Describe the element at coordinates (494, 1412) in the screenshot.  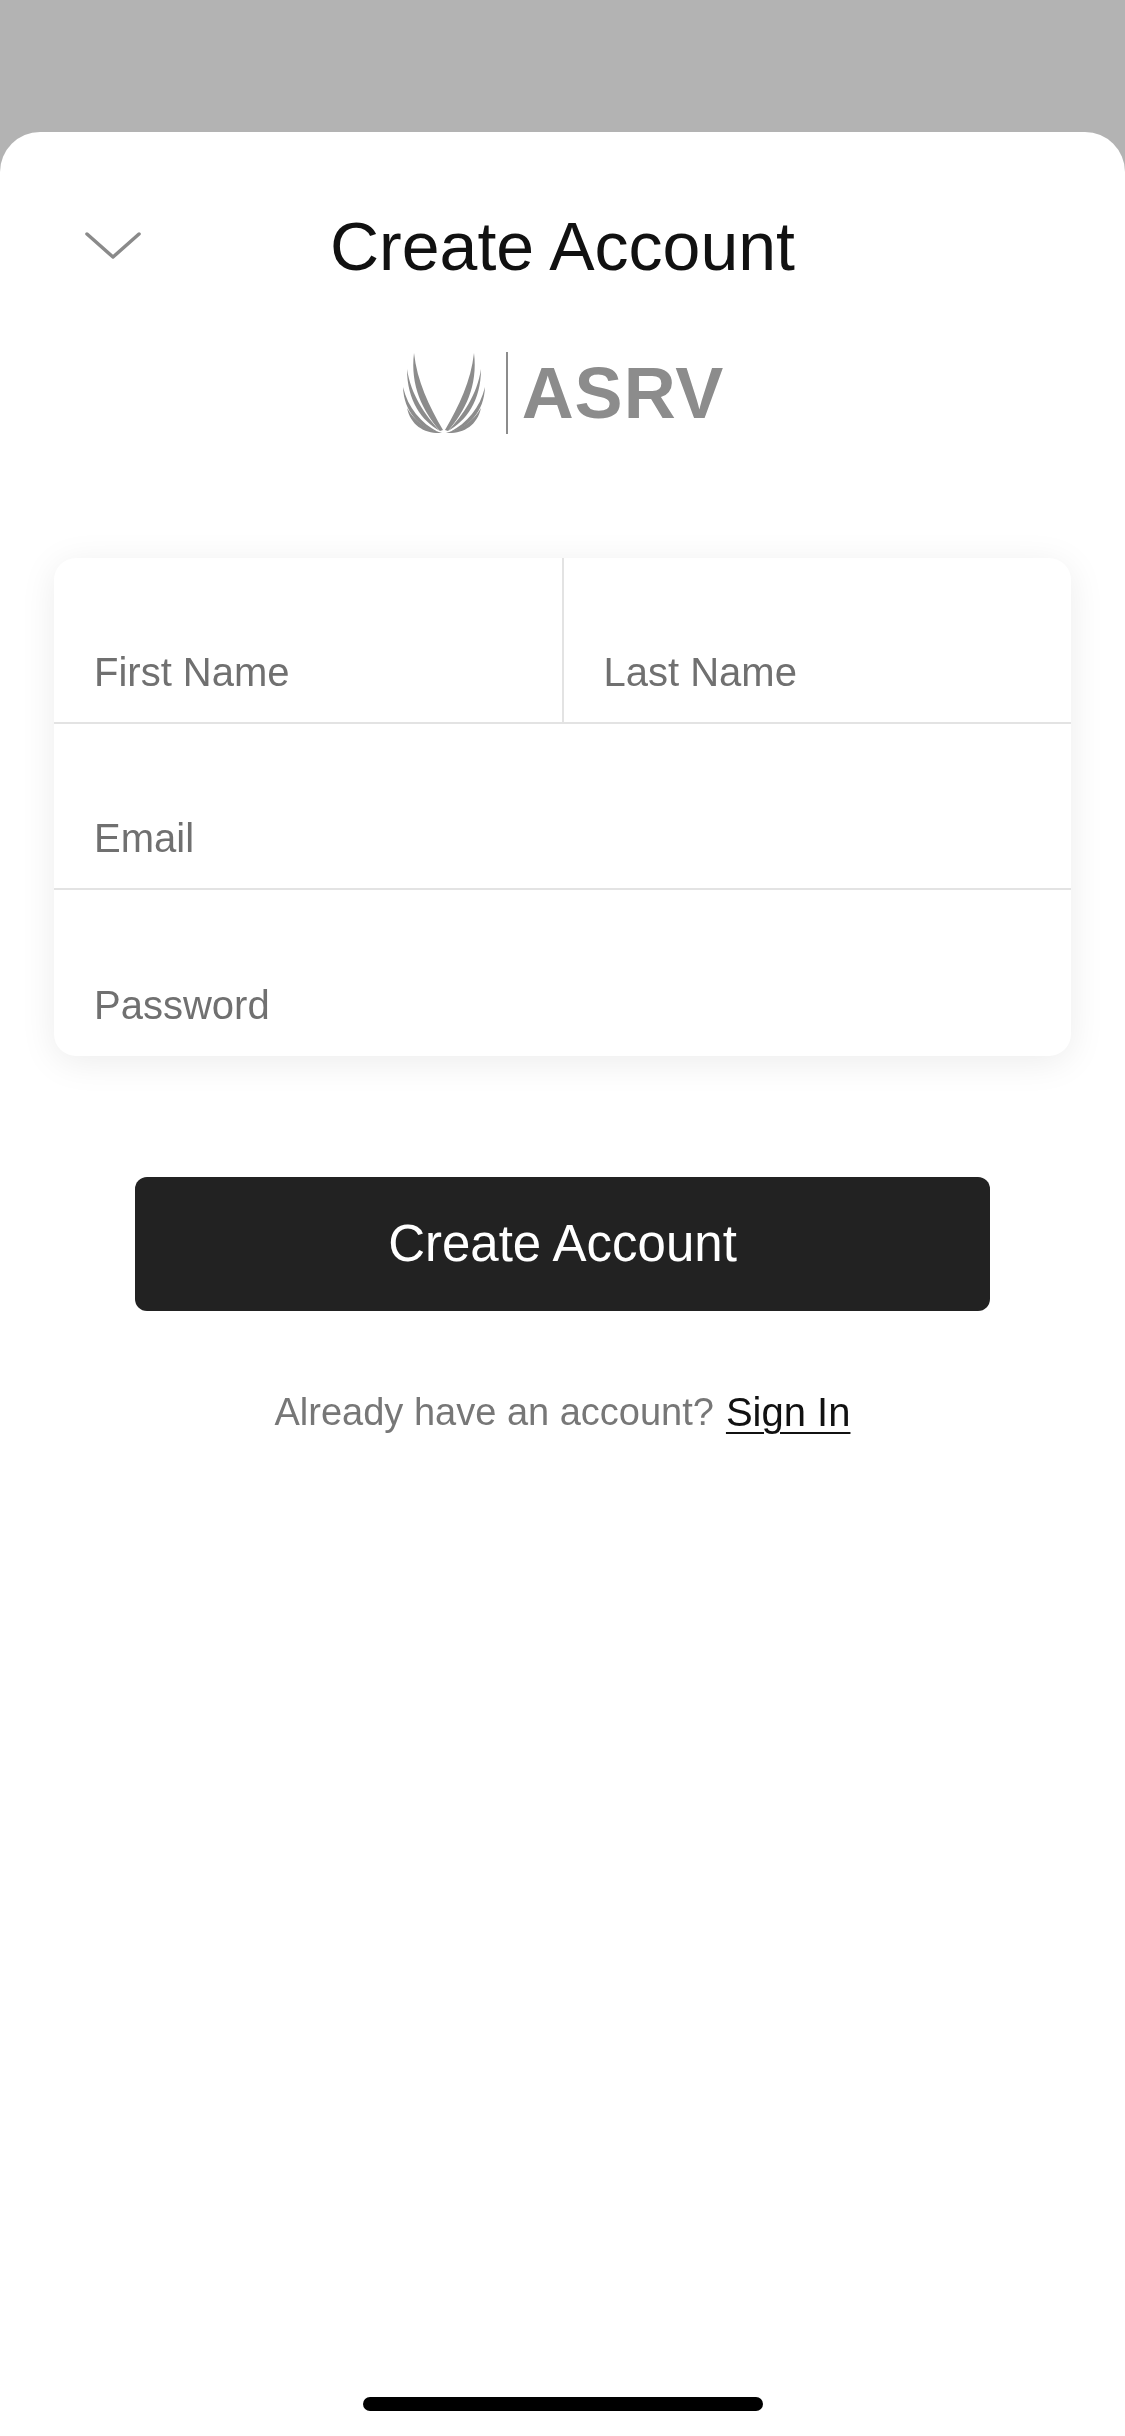
I see `account-prompt-text: Already have an account?` at that location.